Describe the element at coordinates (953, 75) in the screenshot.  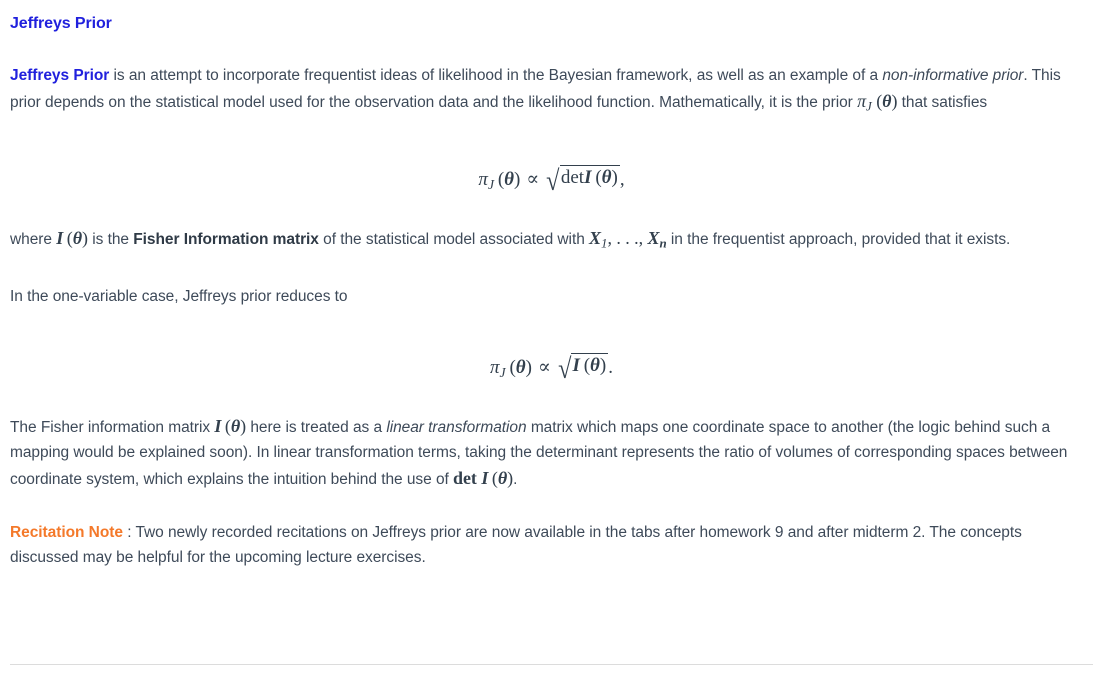
I see `intro-emphasis-noninformative-prior: non-informative prior` at that location.